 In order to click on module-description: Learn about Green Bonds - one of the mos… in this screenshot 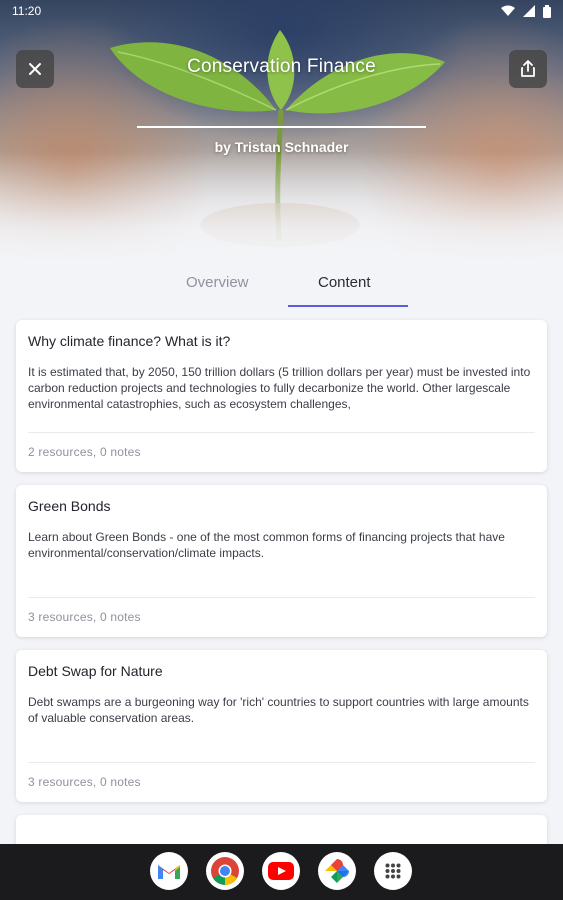, I will do `click(266, 545)`.